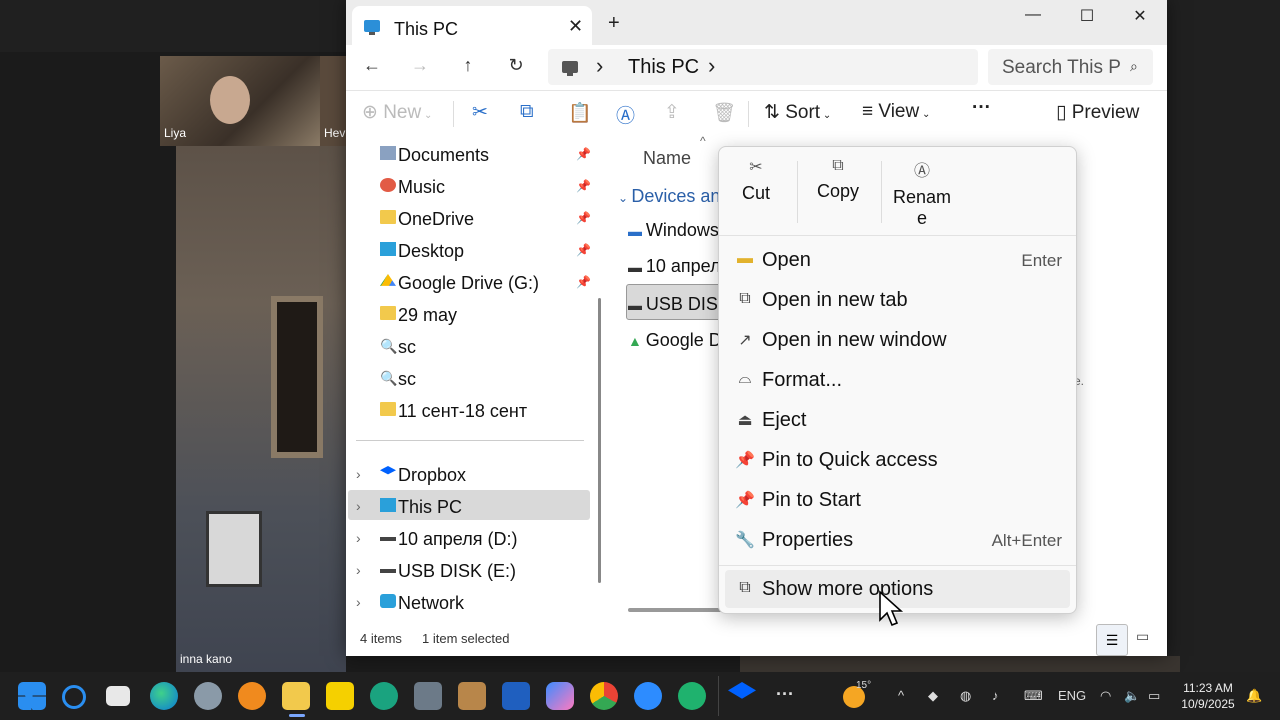 This screenshot has height=720, width=1280. Describe the element at coordinates (614, 23) in the screenshot. I see `new-tab-button: +` at that location.